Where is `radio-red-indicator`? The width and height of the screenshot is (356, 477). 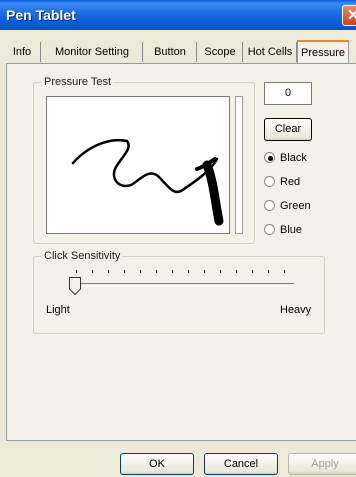
radio-red-indicator is located at coordinates (269, 181).